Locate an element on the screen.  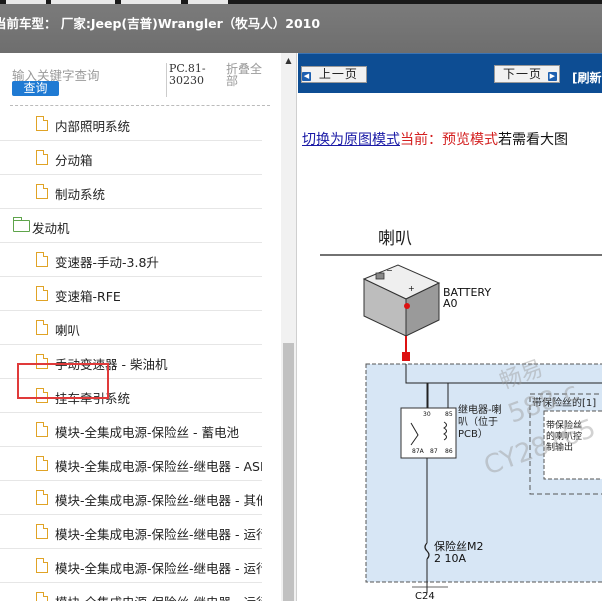
view-mode-line: 切换为原图模式当前：预览模式若需看大图 is located at coordinates (435, 139).